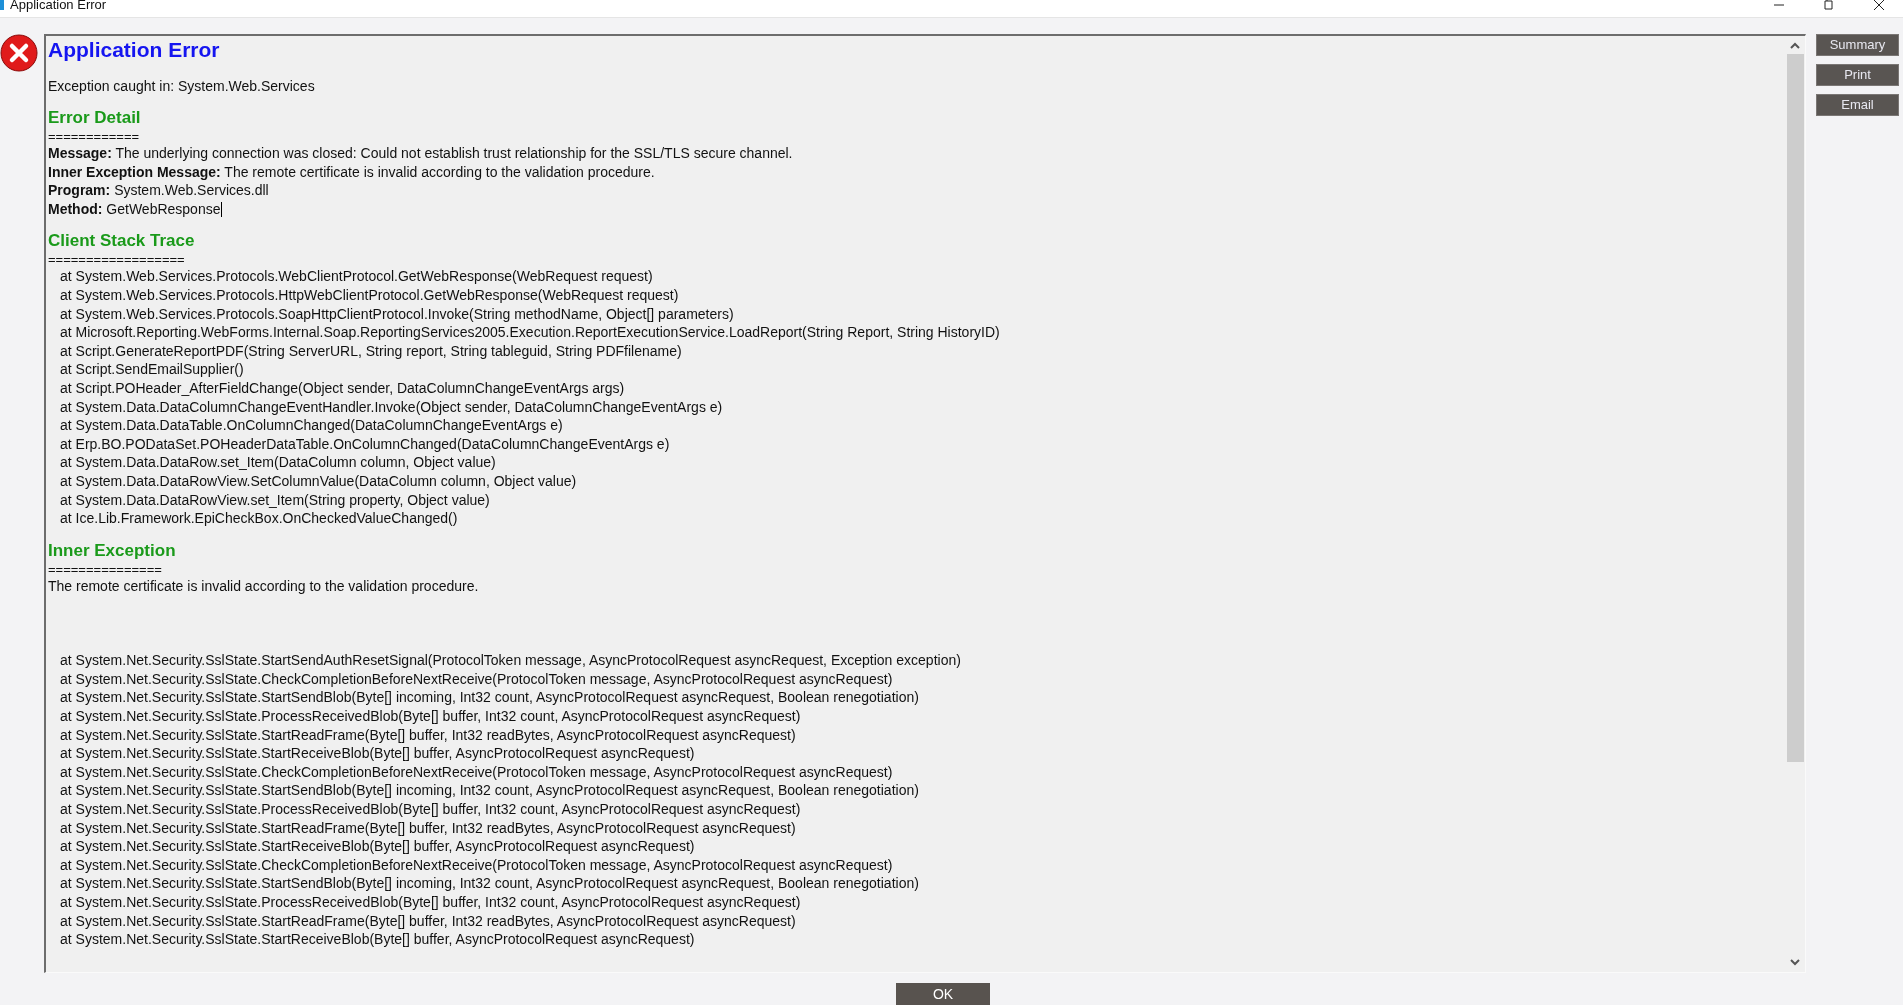  I want to click on detail-field: Inner Exception Message: The remote certificate is invalid according to the validation procedure., so click(351, 172).